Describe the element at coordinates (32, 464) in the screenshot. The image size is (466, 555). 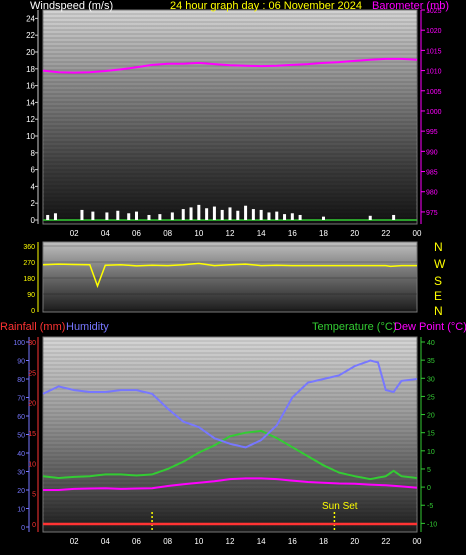
I see `rain-y-tick-label: 10` at that location.